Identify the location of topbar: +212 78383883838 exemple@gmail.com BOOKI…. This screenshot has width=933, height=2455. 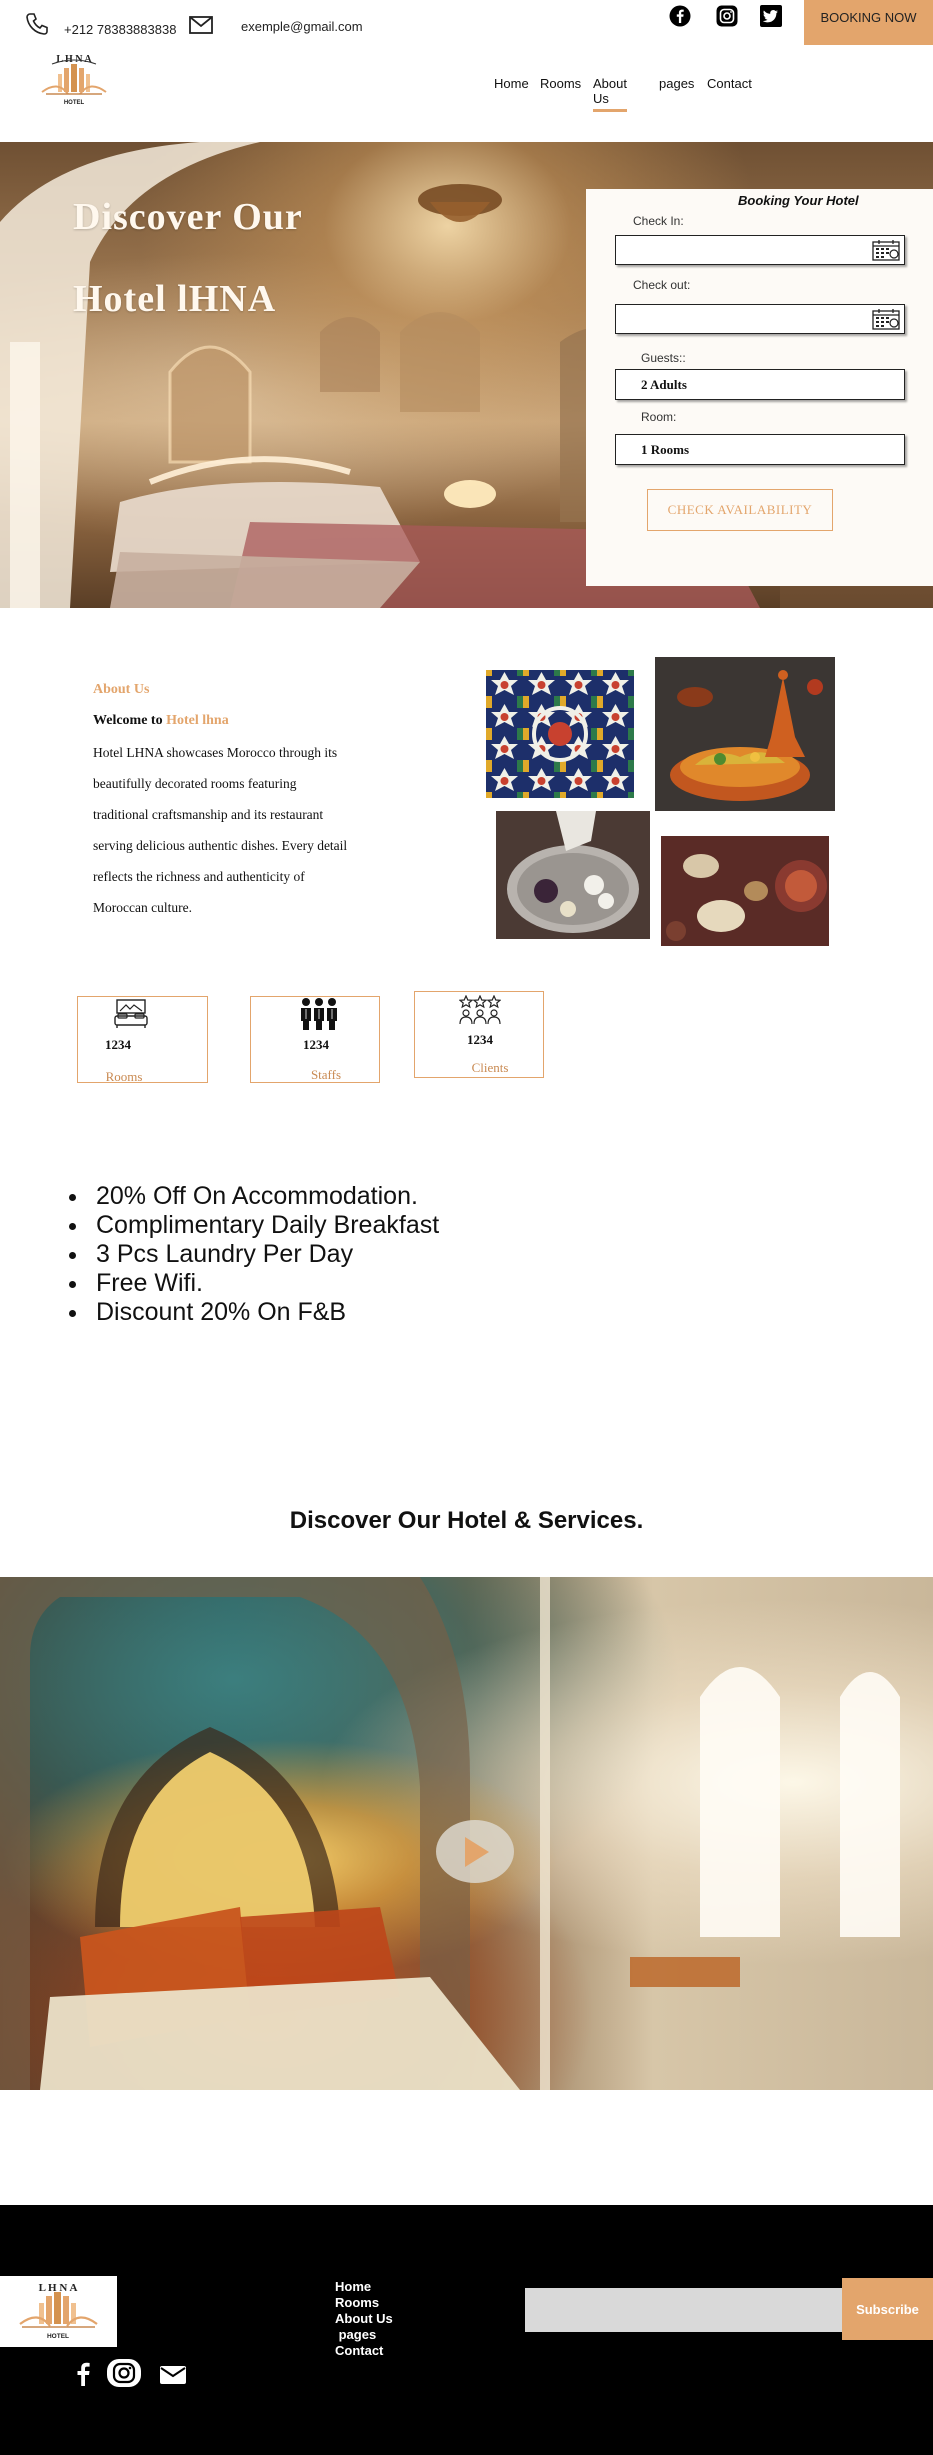
(466, 25).